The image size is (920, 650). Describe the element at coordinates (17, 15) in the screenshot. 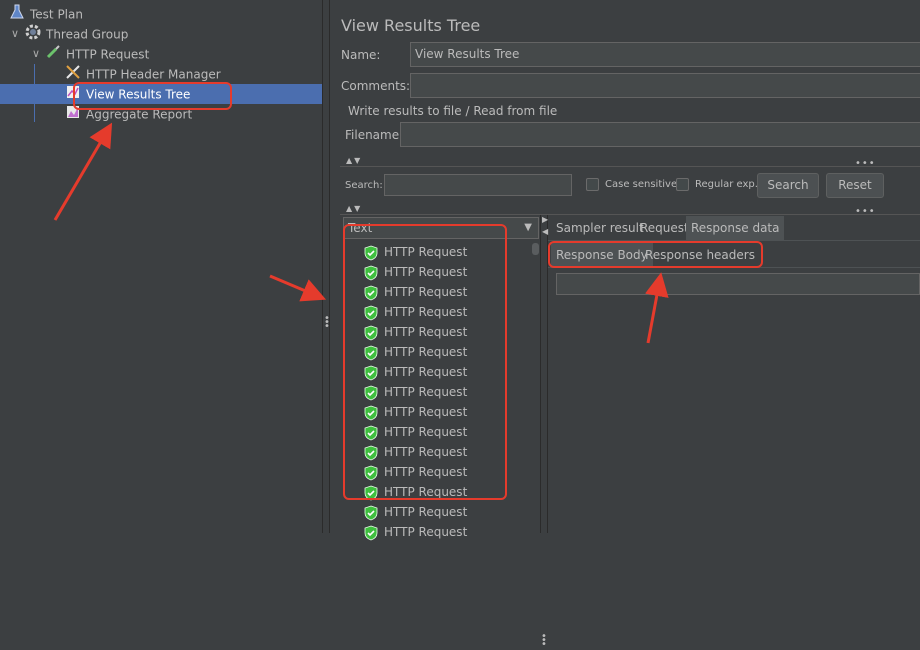

I see `flask-icon` at that location.